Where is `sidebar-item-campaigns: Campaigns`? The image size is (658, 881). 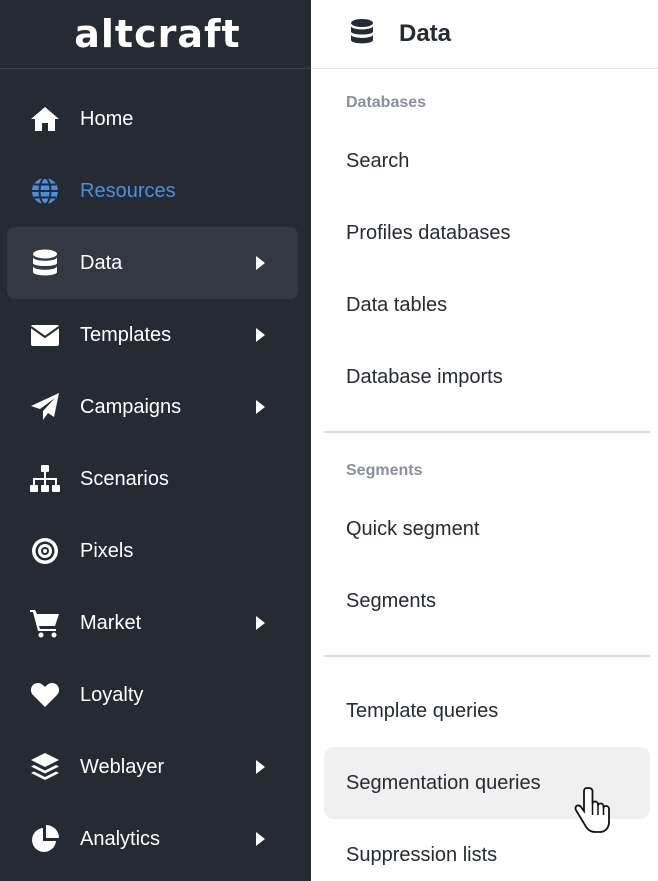
sidebar-item-campaigns: Campaigns is located at coordinates (155, 407).